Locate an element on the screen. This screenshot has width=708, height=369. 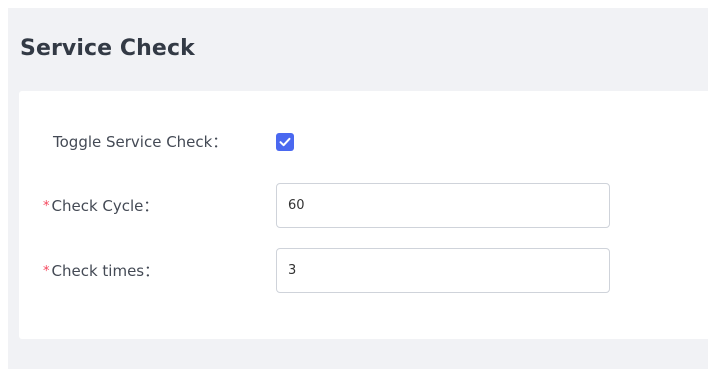
check-cycle-row: * Check Cycle： is located at coordinates (363, 205).